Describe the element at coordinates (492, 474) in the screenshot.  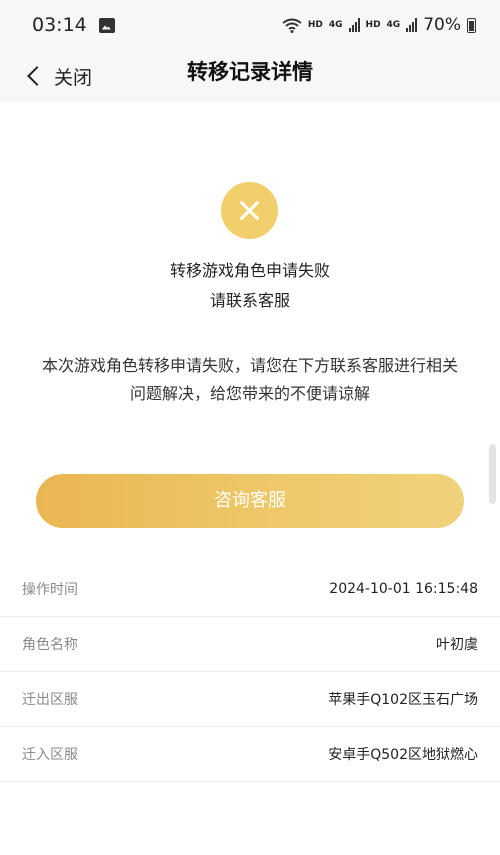
I see `scrollbar-thumb` at that location.